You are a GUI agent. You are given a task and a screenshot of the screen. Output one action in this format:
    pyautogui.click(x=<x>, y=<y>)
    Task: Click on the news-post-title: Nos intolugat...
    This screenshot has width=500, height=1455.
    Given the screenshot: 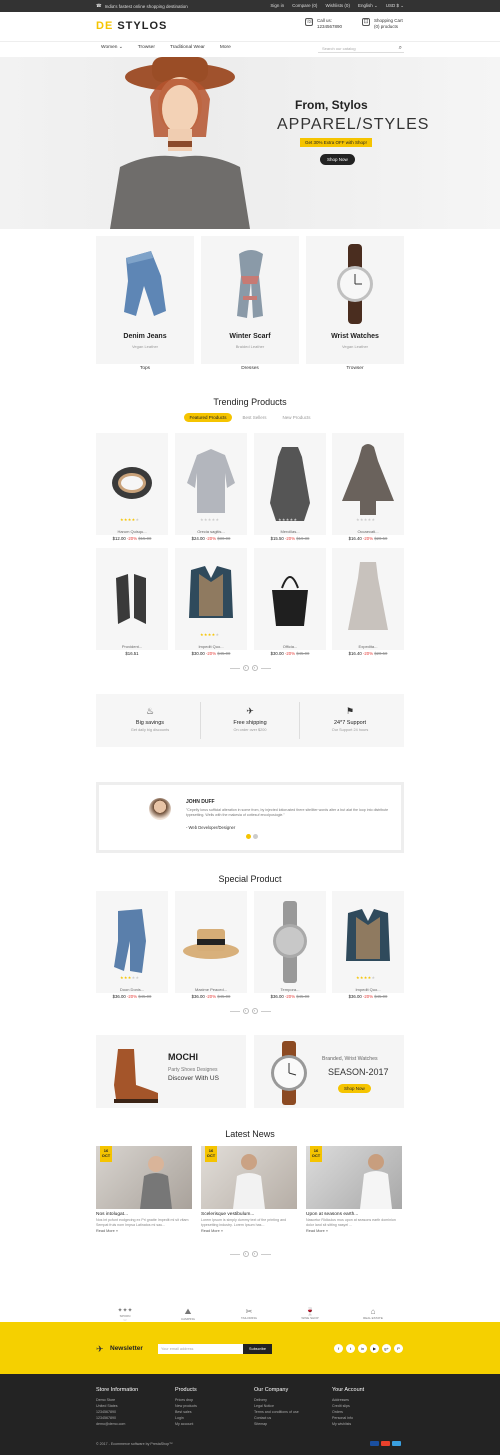 What is the action you would take?
    pyautogui.click(x=144, y=1214)
    